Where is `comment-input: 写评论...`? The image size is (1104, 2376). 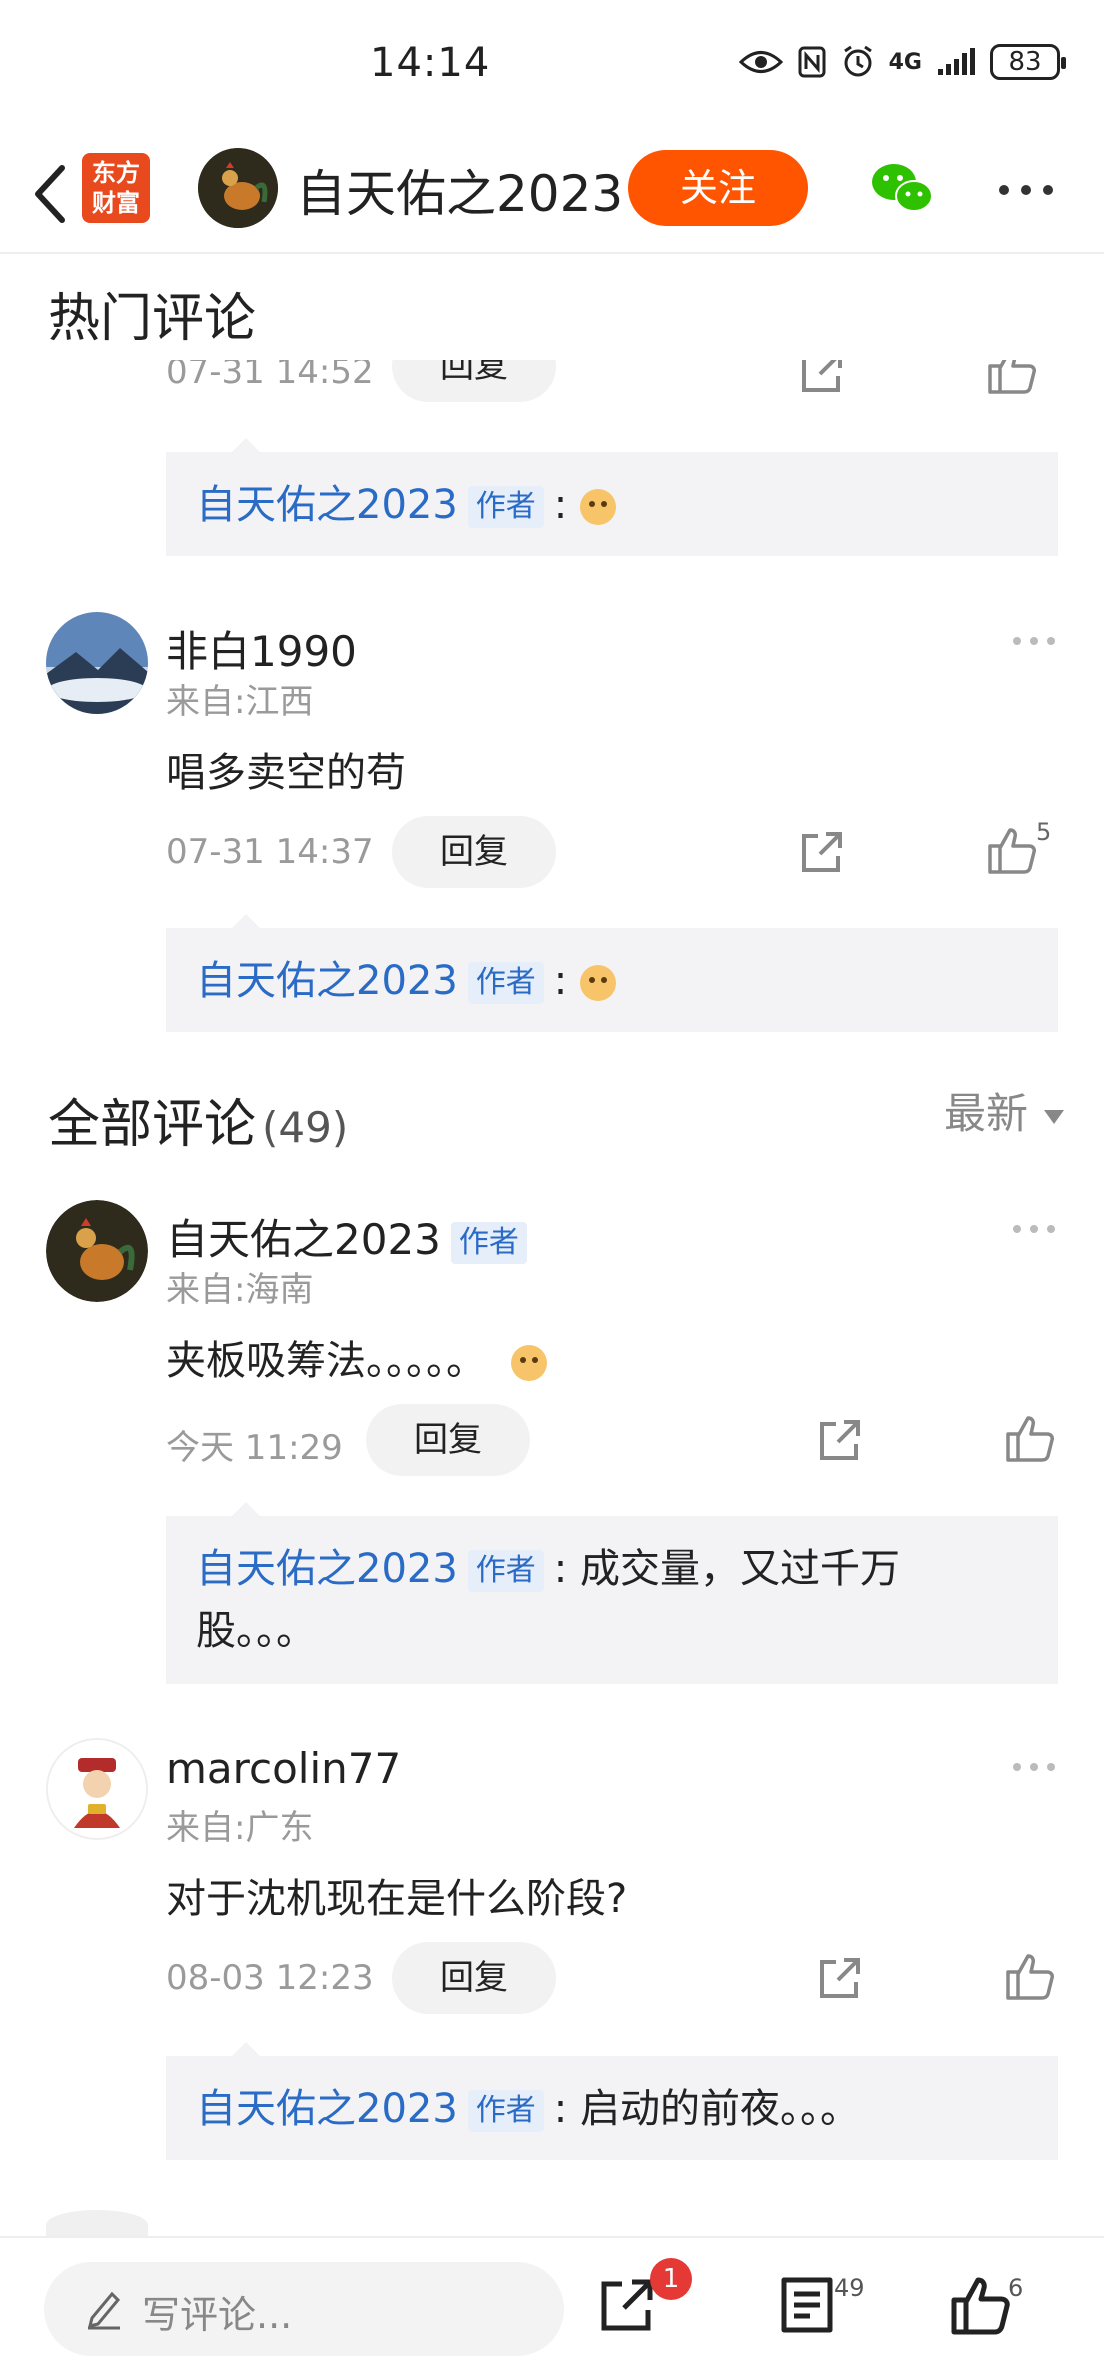
comment-input: 写评论... is located at coordinates (304, 2309).